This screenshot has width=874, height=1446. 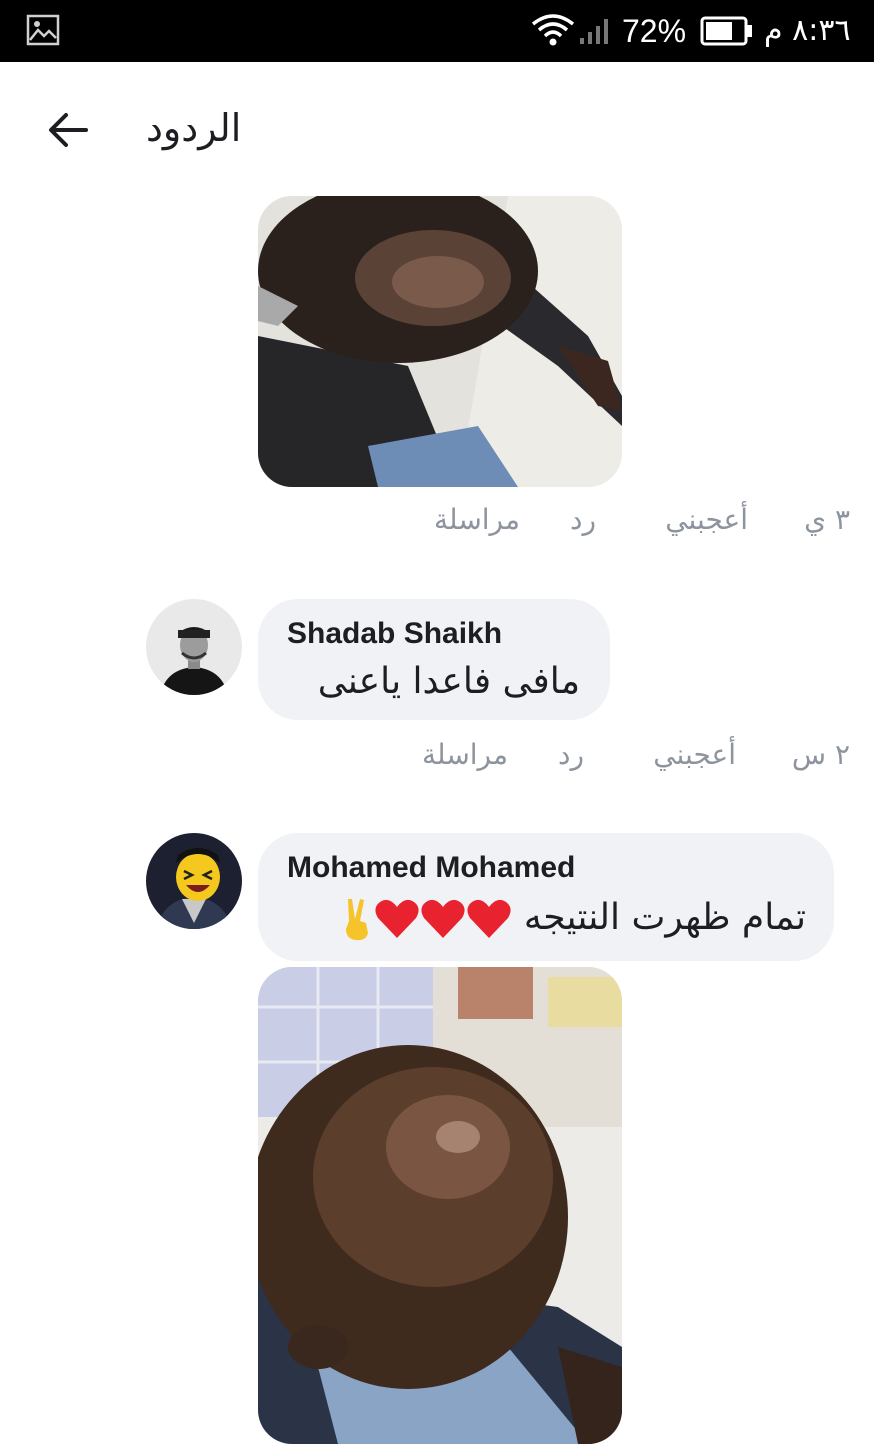 I want to click on comment-text: تمام ظهرت النتيجه, so click(x=664, y=917).